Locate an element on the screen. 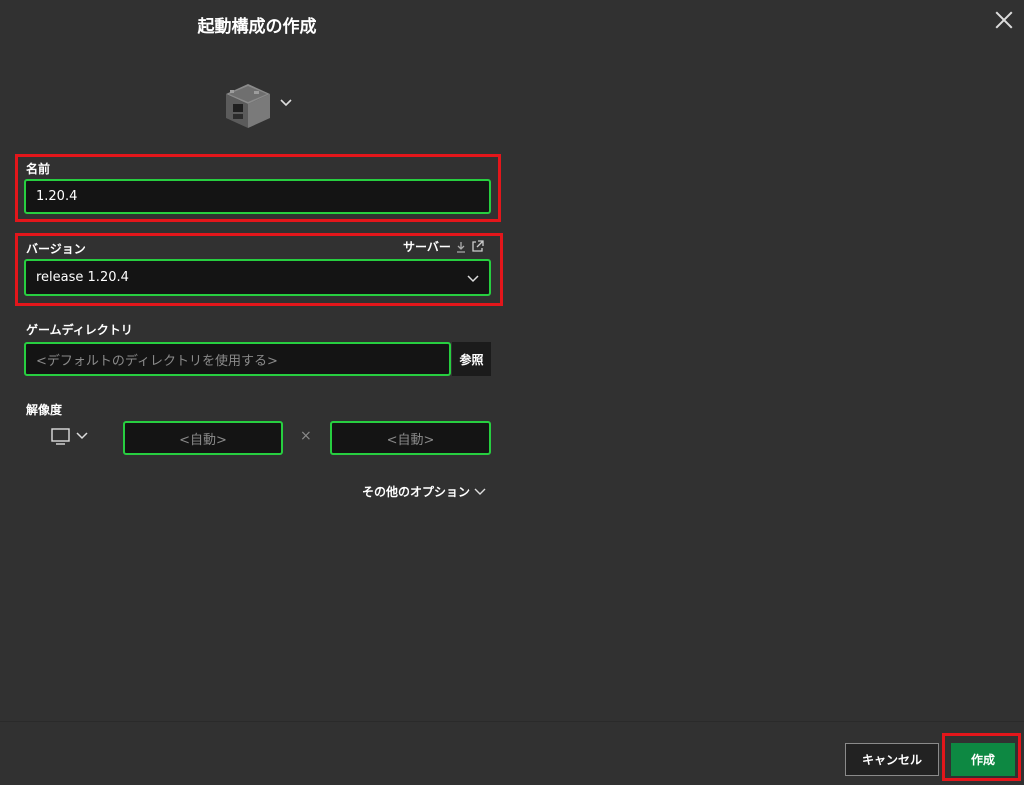 Image resolution: width=1024 pixels, height=785 pixels. close-icon is located at coordinates (1004, 20).